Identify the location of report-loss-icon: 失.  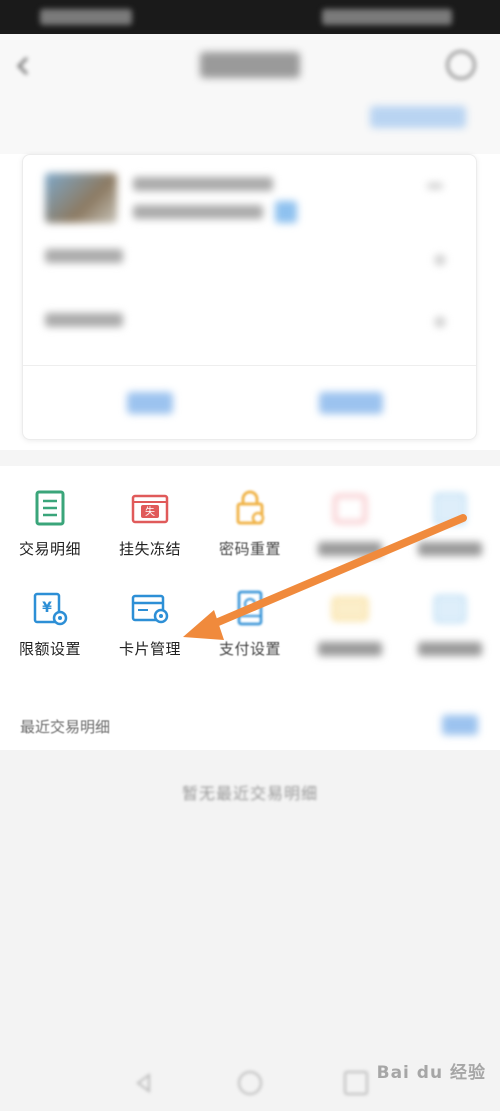
(150, 509).